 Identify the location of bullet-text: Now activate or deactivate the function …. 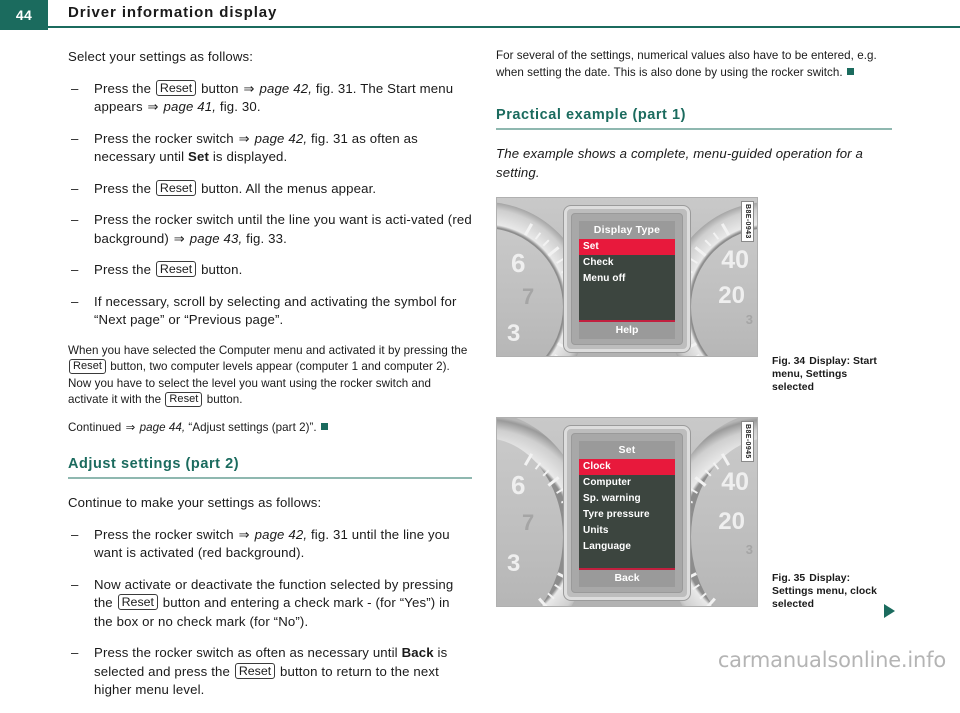
(273, 603).